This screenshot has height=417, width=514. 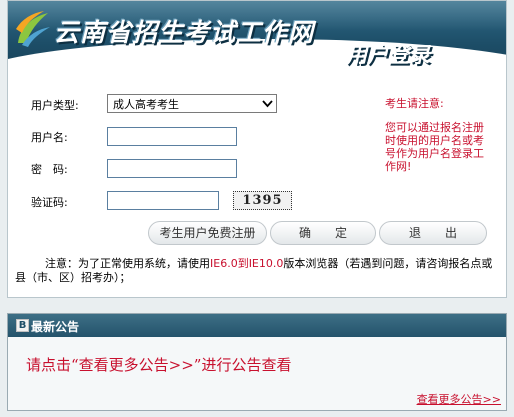 What do you see at coordinates (49, 137) in the screenshot?
I see `username-label: 用户名:` at bounding box center [49, 137].